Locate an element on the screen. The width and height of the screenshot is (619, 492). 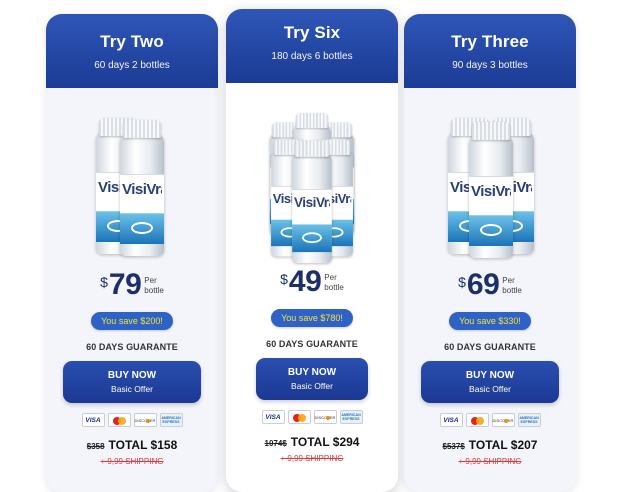
plan-header: Try Three 90 days 3 bottles is located at coordinates (490, 51).